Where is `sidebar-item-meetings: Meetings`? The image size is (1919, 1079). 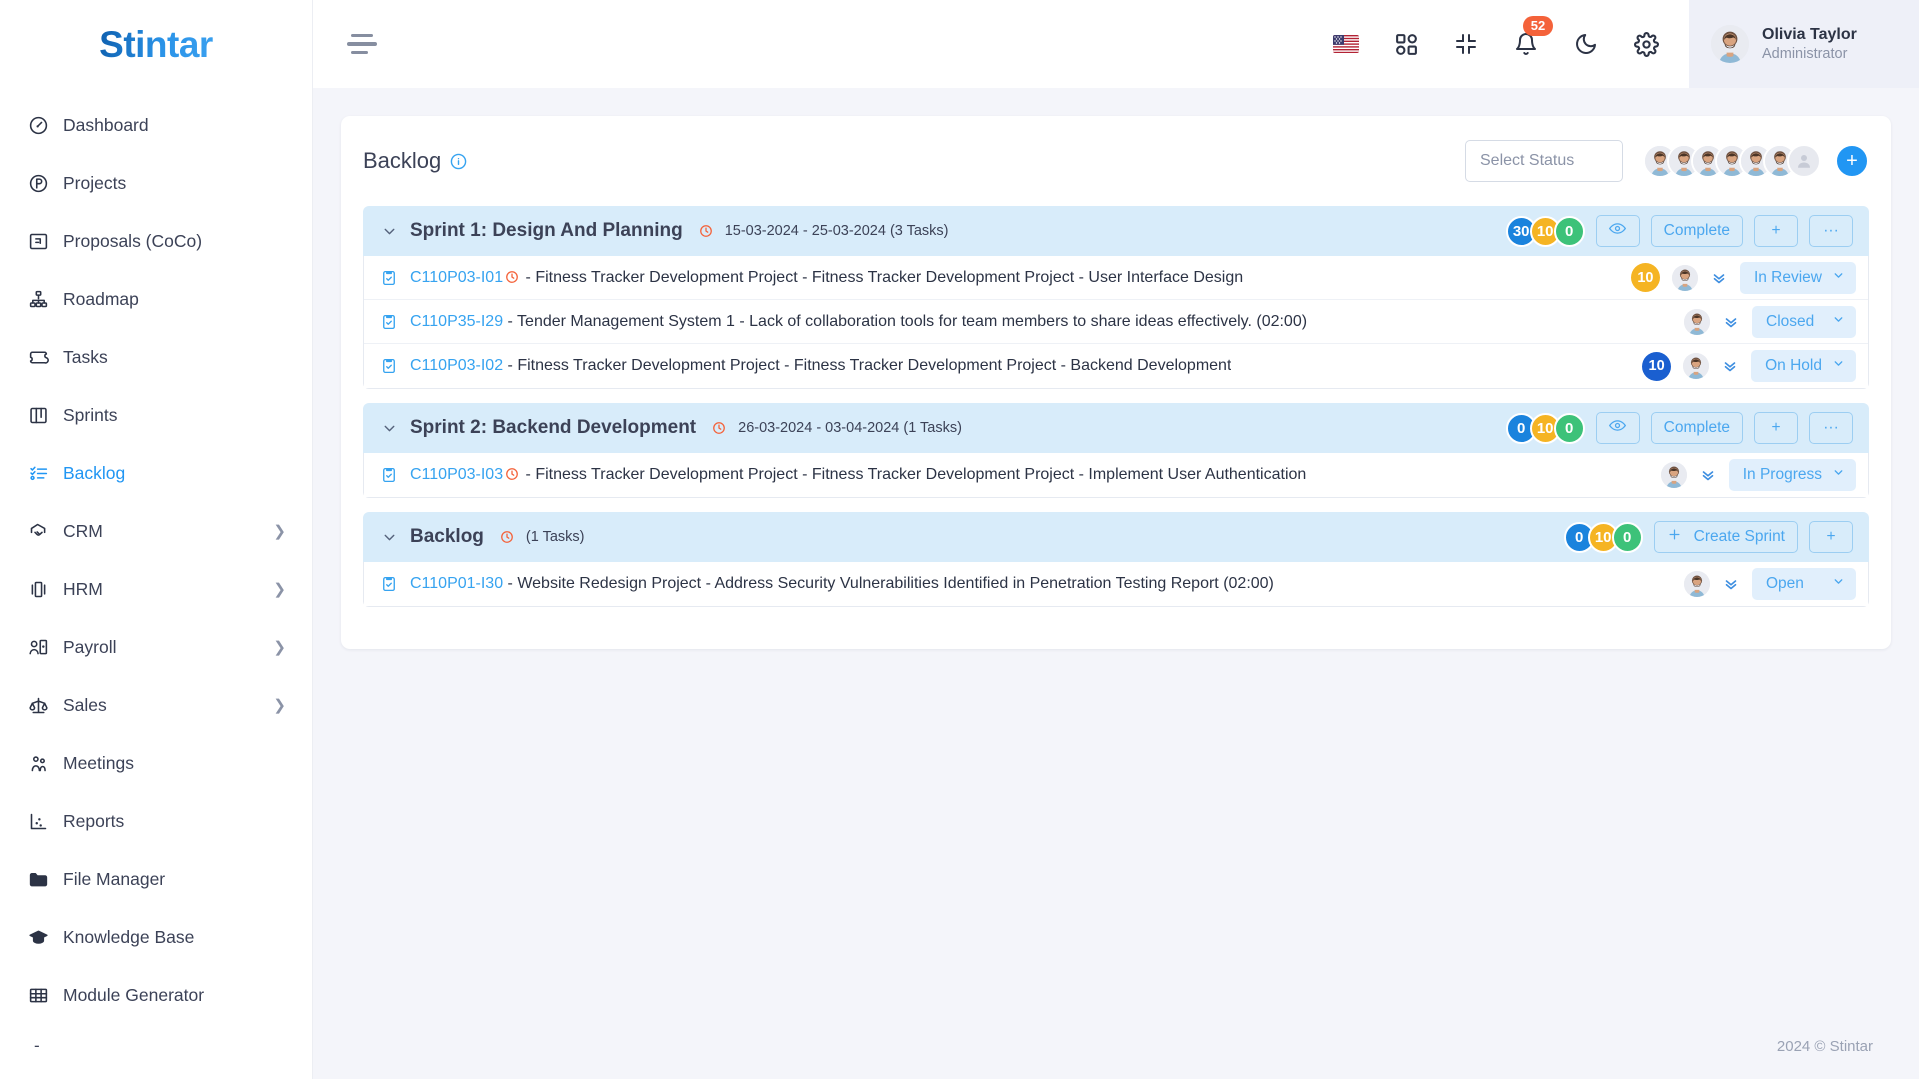
sidebar-item-meetings: Meetings is located at coordinates (156, 763).